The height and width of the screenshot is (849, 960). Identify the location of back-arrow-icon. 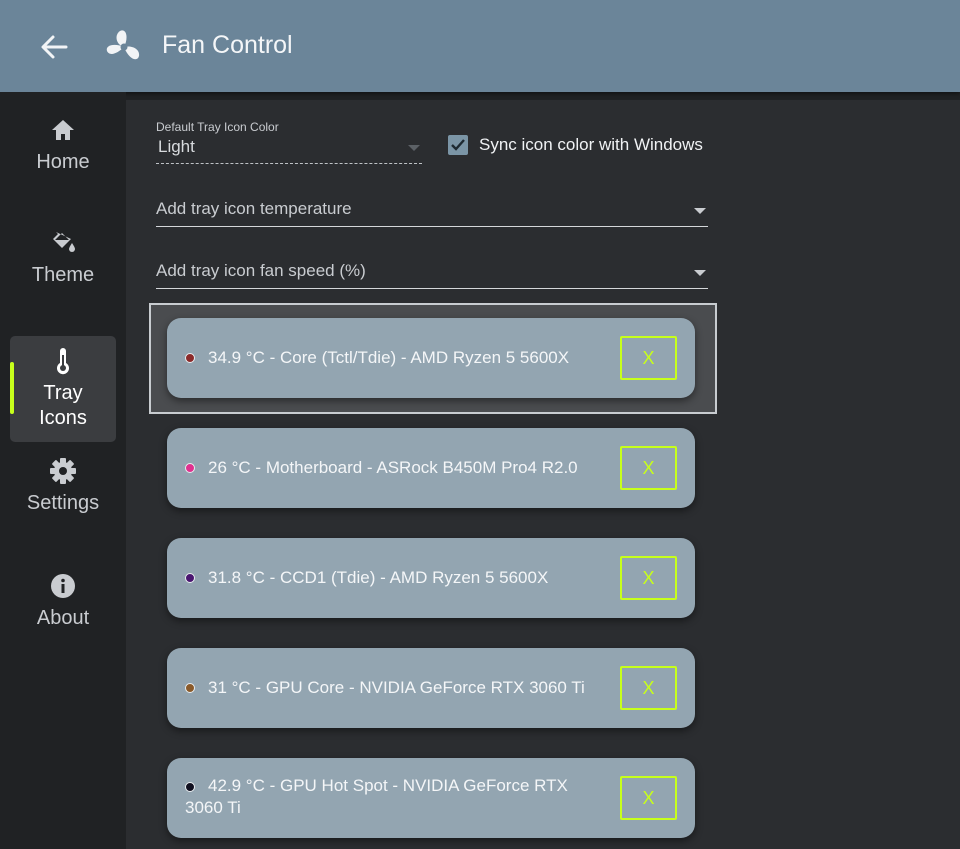
(55, 47).